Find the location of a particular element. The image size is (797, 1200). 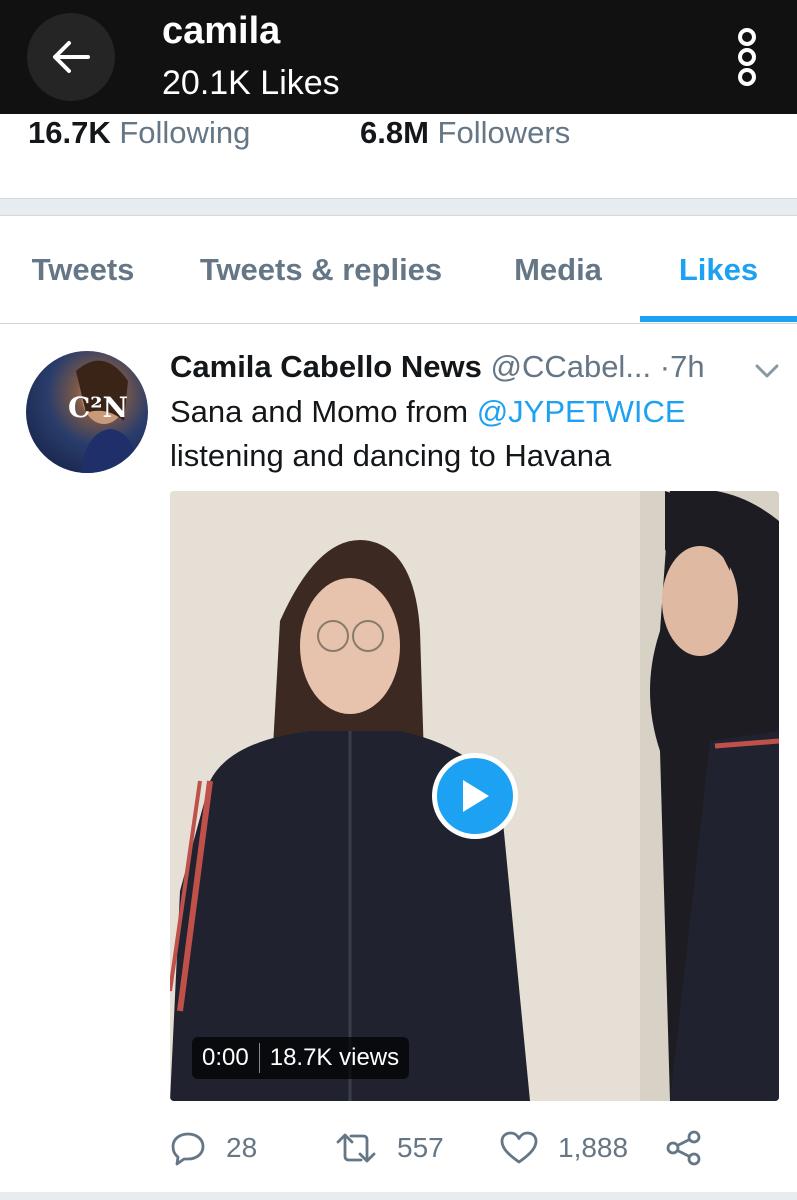

retweet-icon is located at coordinates (356, 1148).